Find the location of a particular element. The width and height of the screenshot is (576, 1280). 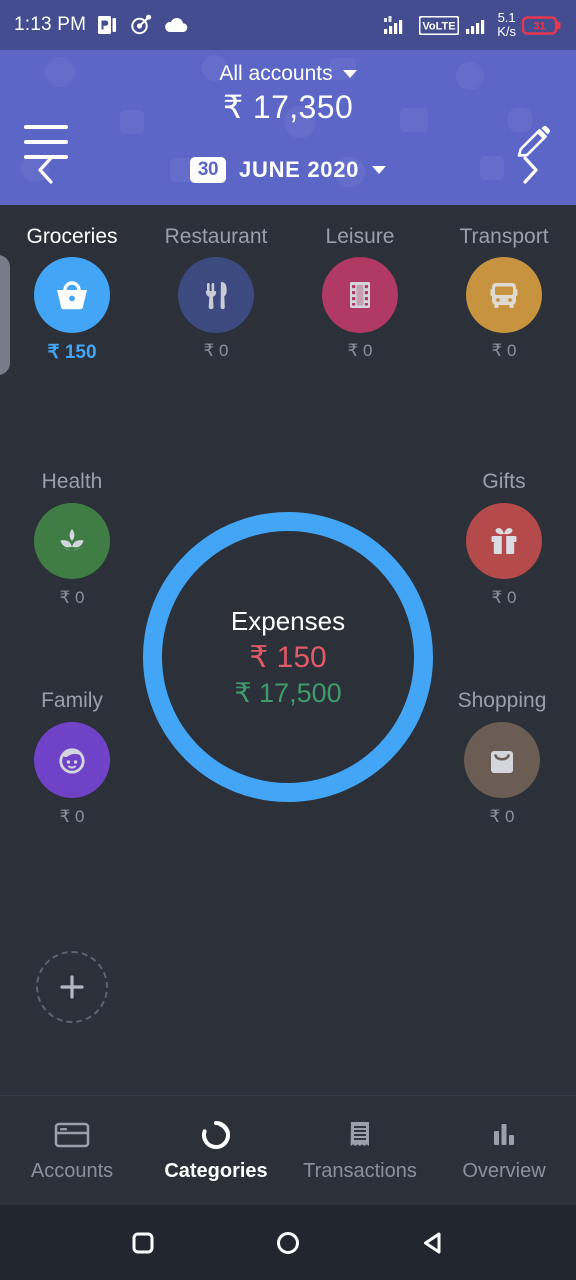

category-amount: ₹ 150 is located at coordinates (72, 352).